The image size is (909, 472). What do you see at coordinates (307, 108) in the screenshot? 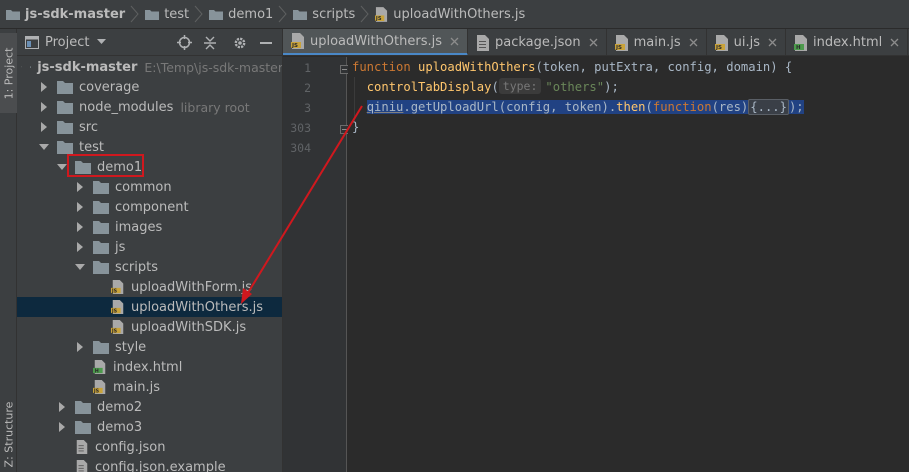
I see `line-number: 3` at bounding box center [307, 108].